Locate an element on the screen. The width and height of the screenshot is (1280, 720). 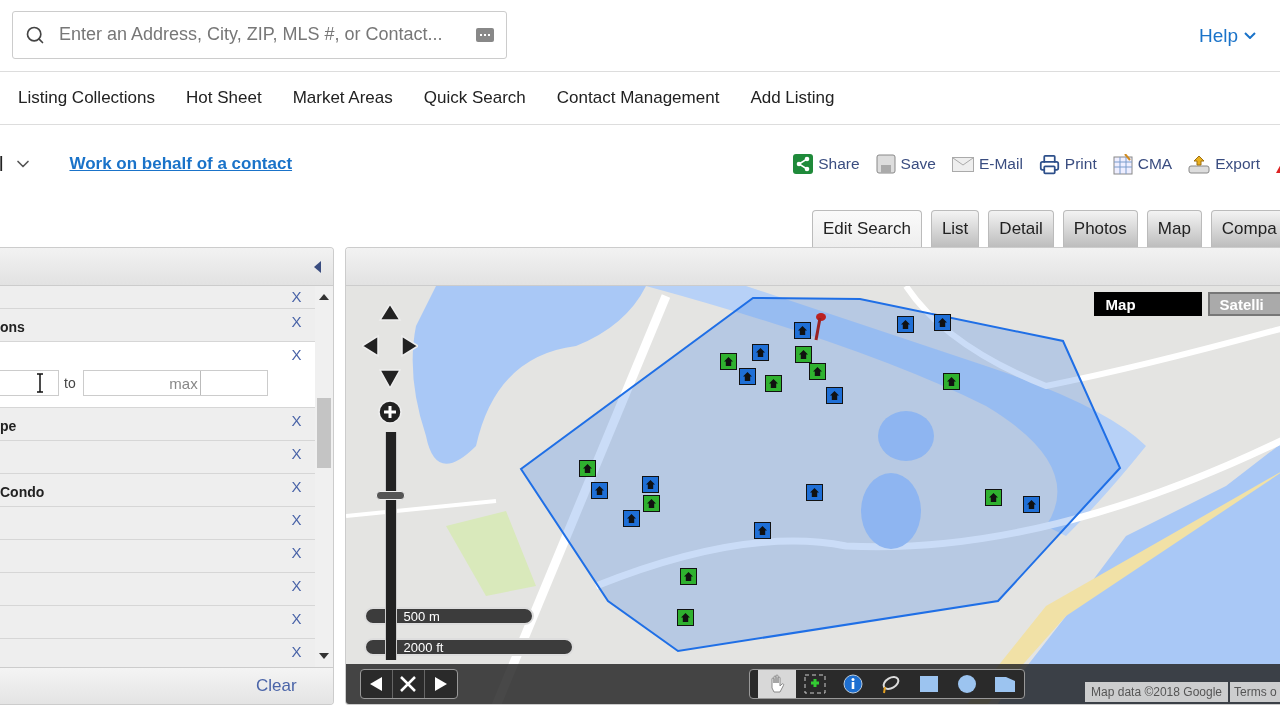
action-link: CMA is located at coordinates (1142, 164).